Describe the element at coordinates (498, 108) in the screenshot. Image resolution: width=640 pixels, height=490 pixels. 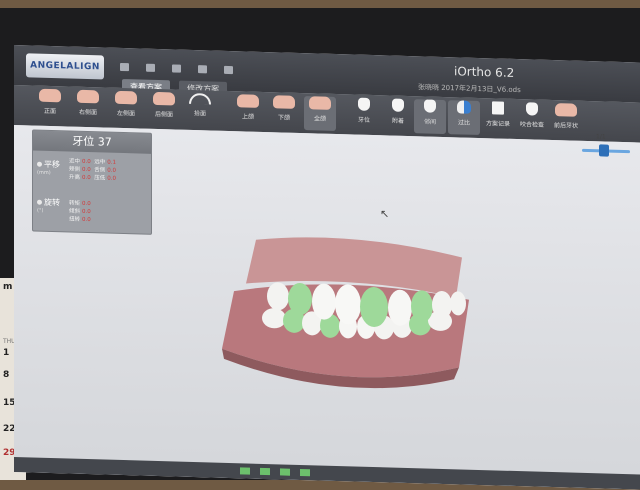
I see `plan-record-icon` at that location.